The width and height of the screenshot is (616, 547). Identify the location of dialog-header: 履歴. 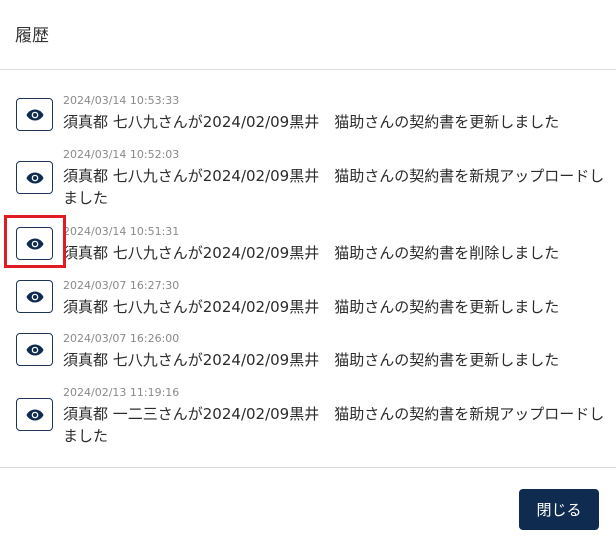
(308, 35).